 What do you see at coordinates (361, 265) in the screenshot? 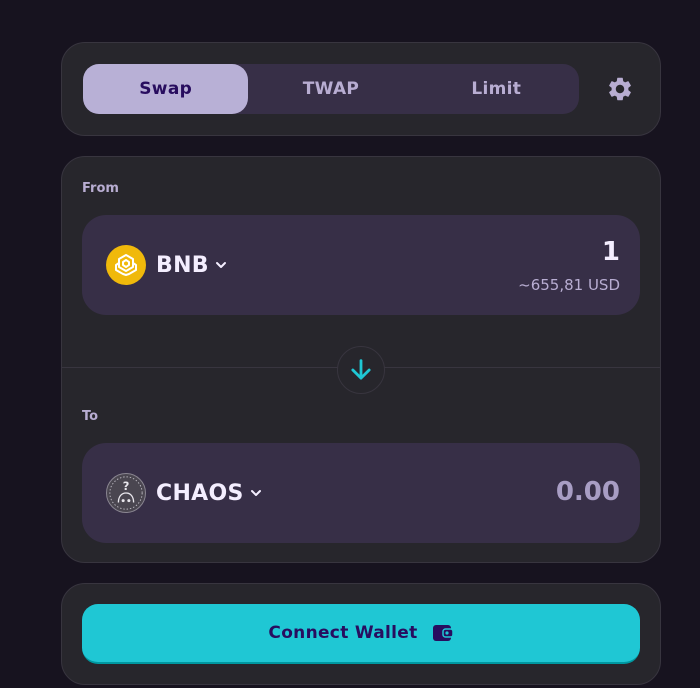
I see `from-token-box: BNB 1 ~655,81 USD` at bounding box center [361, 265].